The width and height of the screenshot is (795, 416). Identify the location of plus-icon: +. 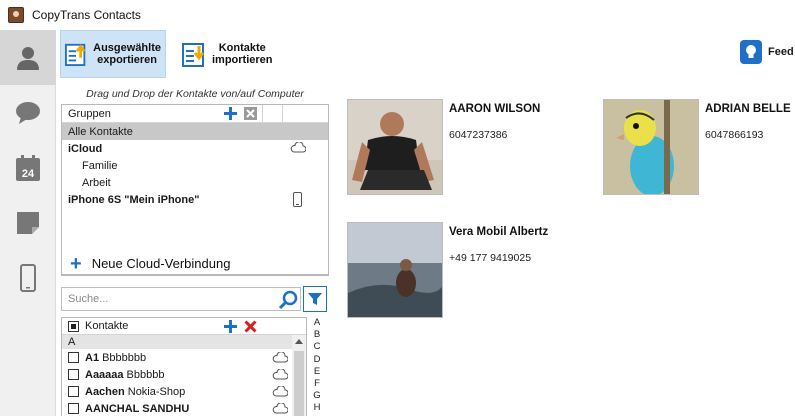
(76, 263).